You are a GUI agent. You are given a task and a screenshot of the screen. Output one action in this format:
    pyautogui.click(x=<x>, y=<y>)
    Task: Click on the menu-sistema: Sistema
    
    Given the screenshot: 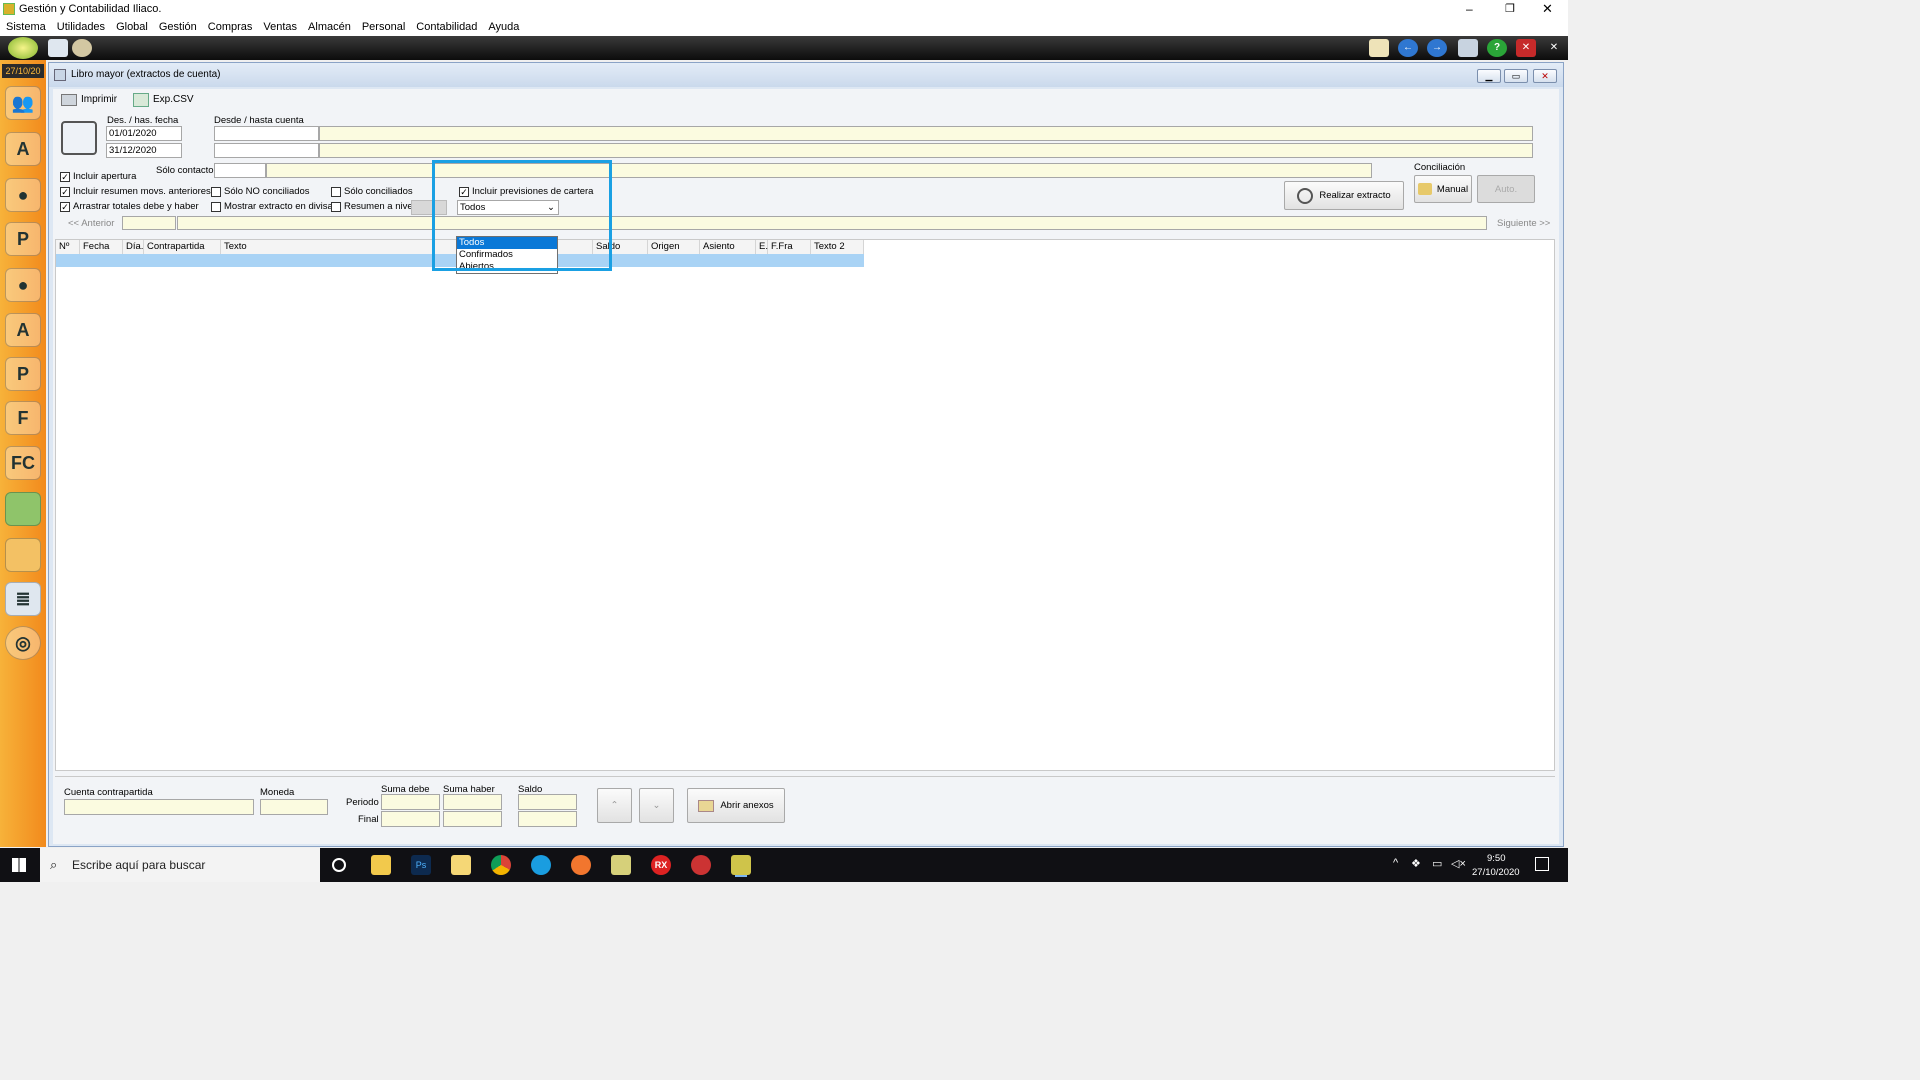 What is the action you would take?
    pyautogui.click(x=26, y=27)
    